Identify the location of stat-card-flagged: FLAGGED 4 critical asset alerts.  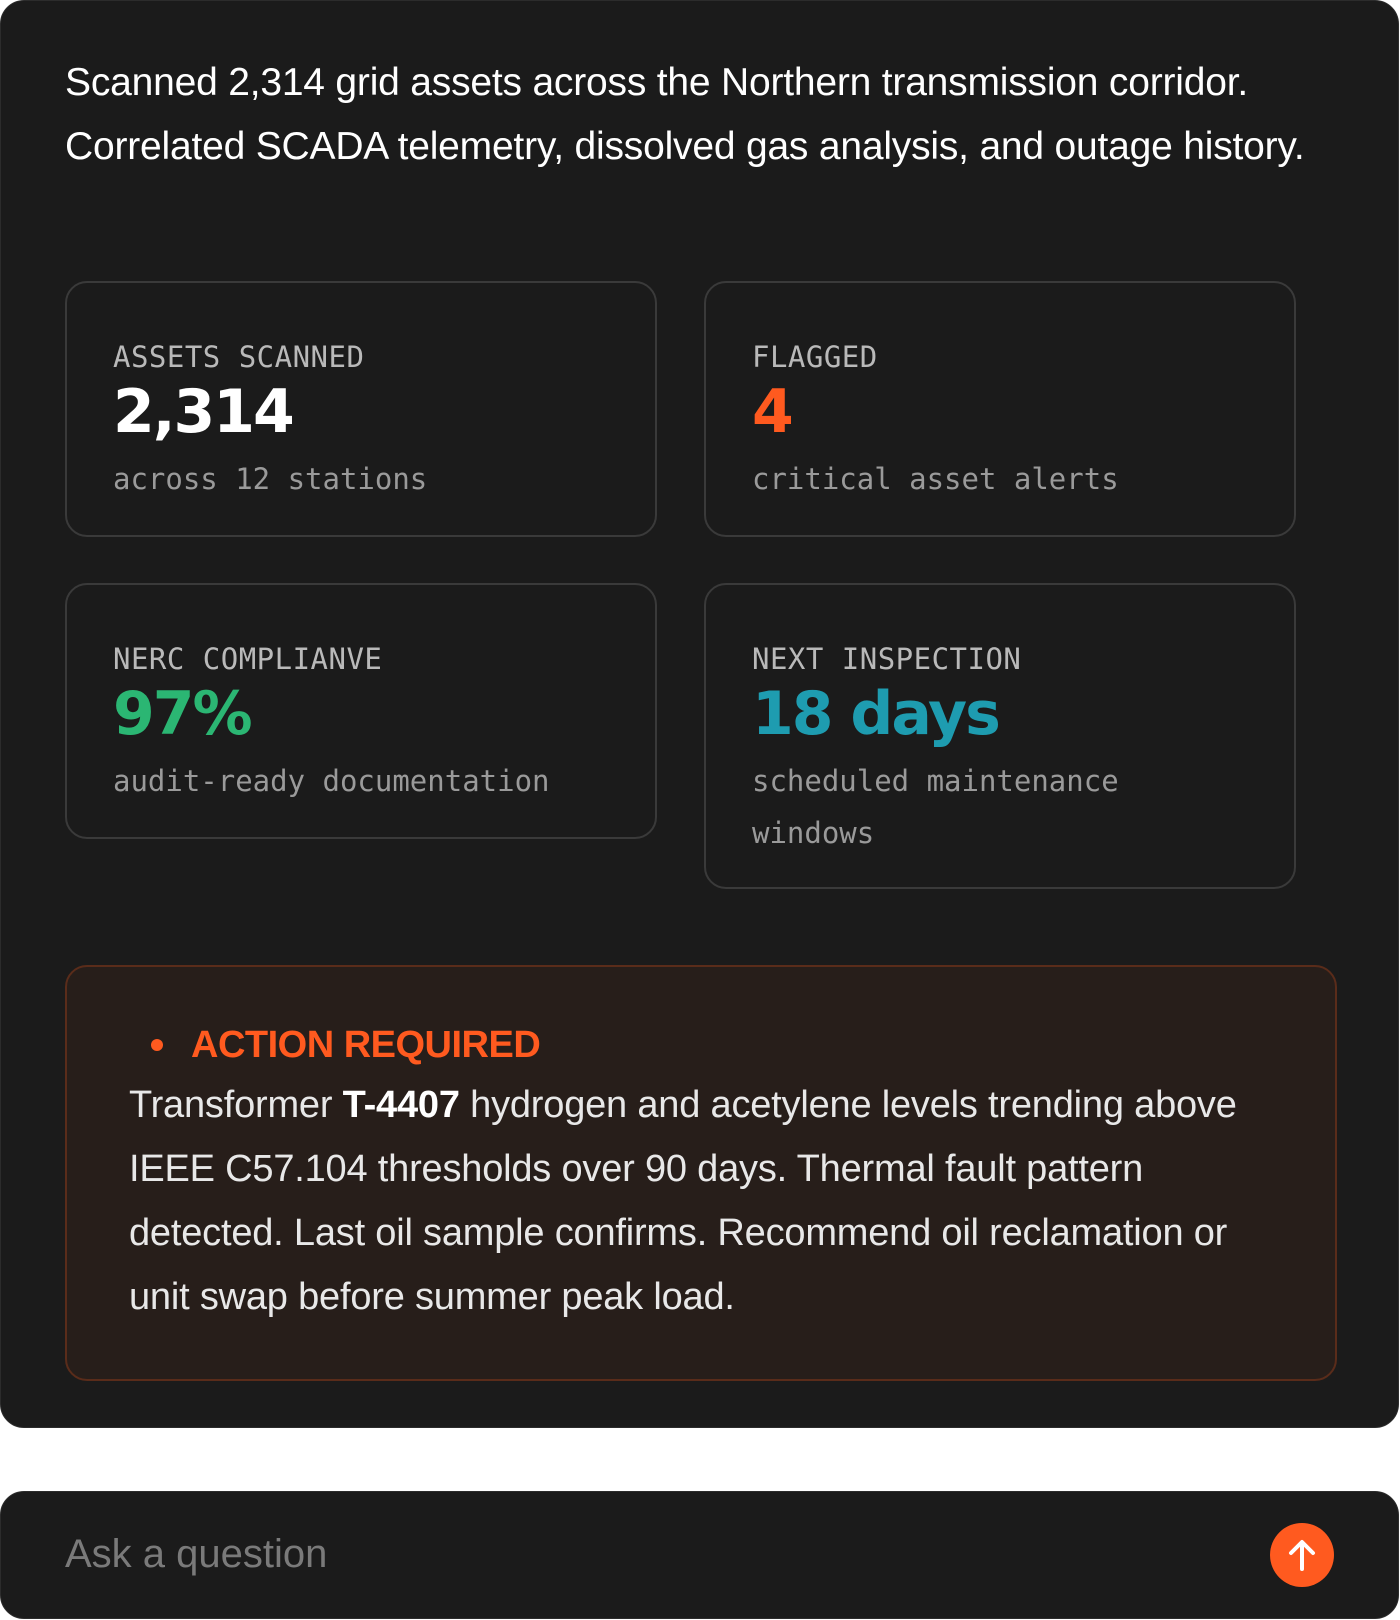
(1000, 409).